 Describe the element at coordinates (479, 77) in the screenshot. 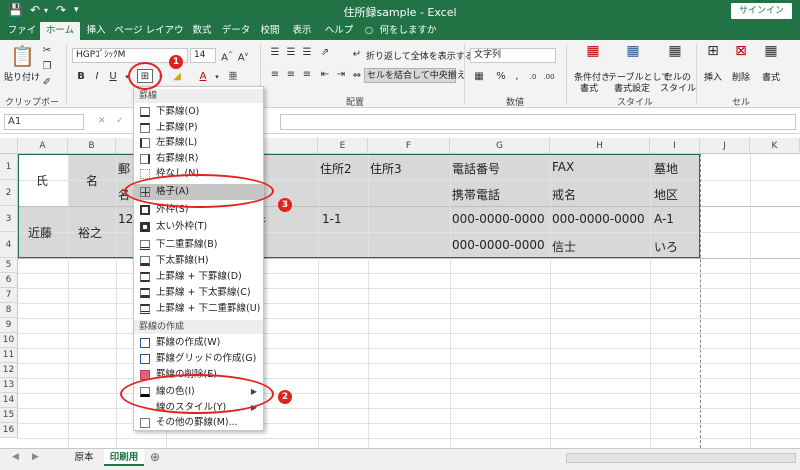

I see `accounting-format-icon: ▦` at that location.